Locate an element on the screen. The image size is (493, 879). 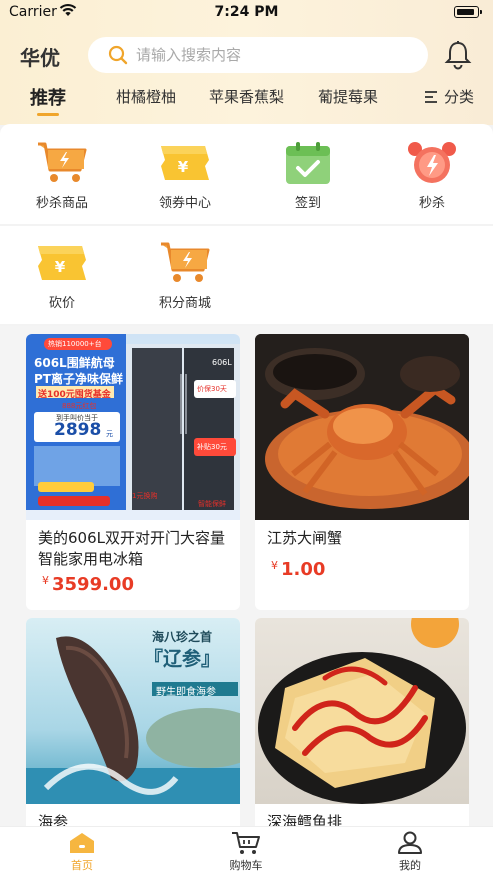
fridge-bottom2: 智能保鲜 is located at coordinates (212, 504).